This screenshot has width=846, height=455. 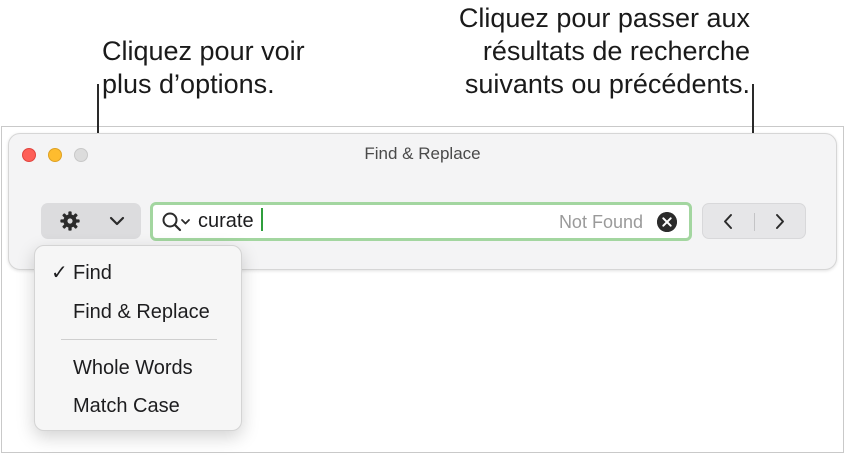 I want to click on menu-item-label: Match Case, so click(x=126, y=406).